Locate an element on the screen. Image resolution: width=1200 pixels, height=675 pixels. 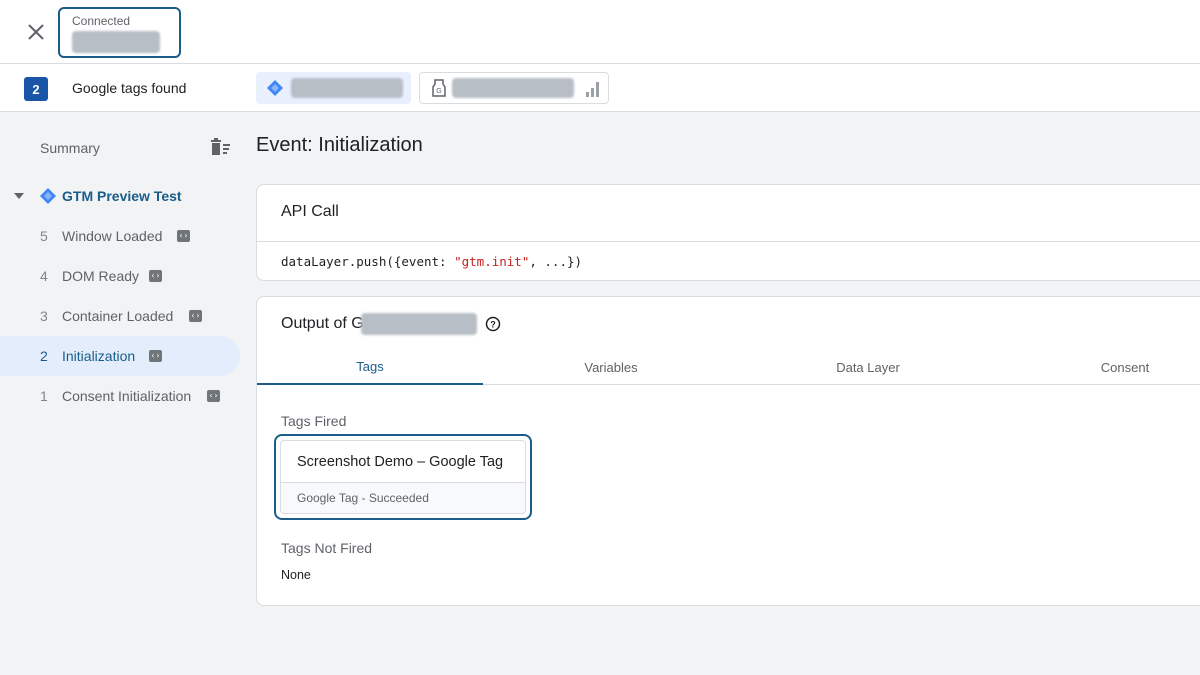
sidebar-event-consent-initialization: 1 Consent Initialization ‹› is located at coordinates (120, 396).